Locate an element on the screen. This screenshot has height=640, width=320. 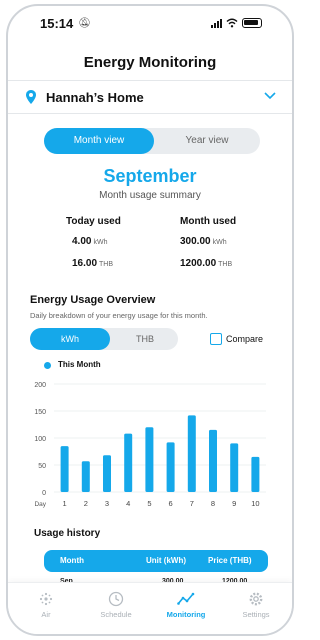
unit-kwh-tab: kWh is located at coordinates (70, 339).